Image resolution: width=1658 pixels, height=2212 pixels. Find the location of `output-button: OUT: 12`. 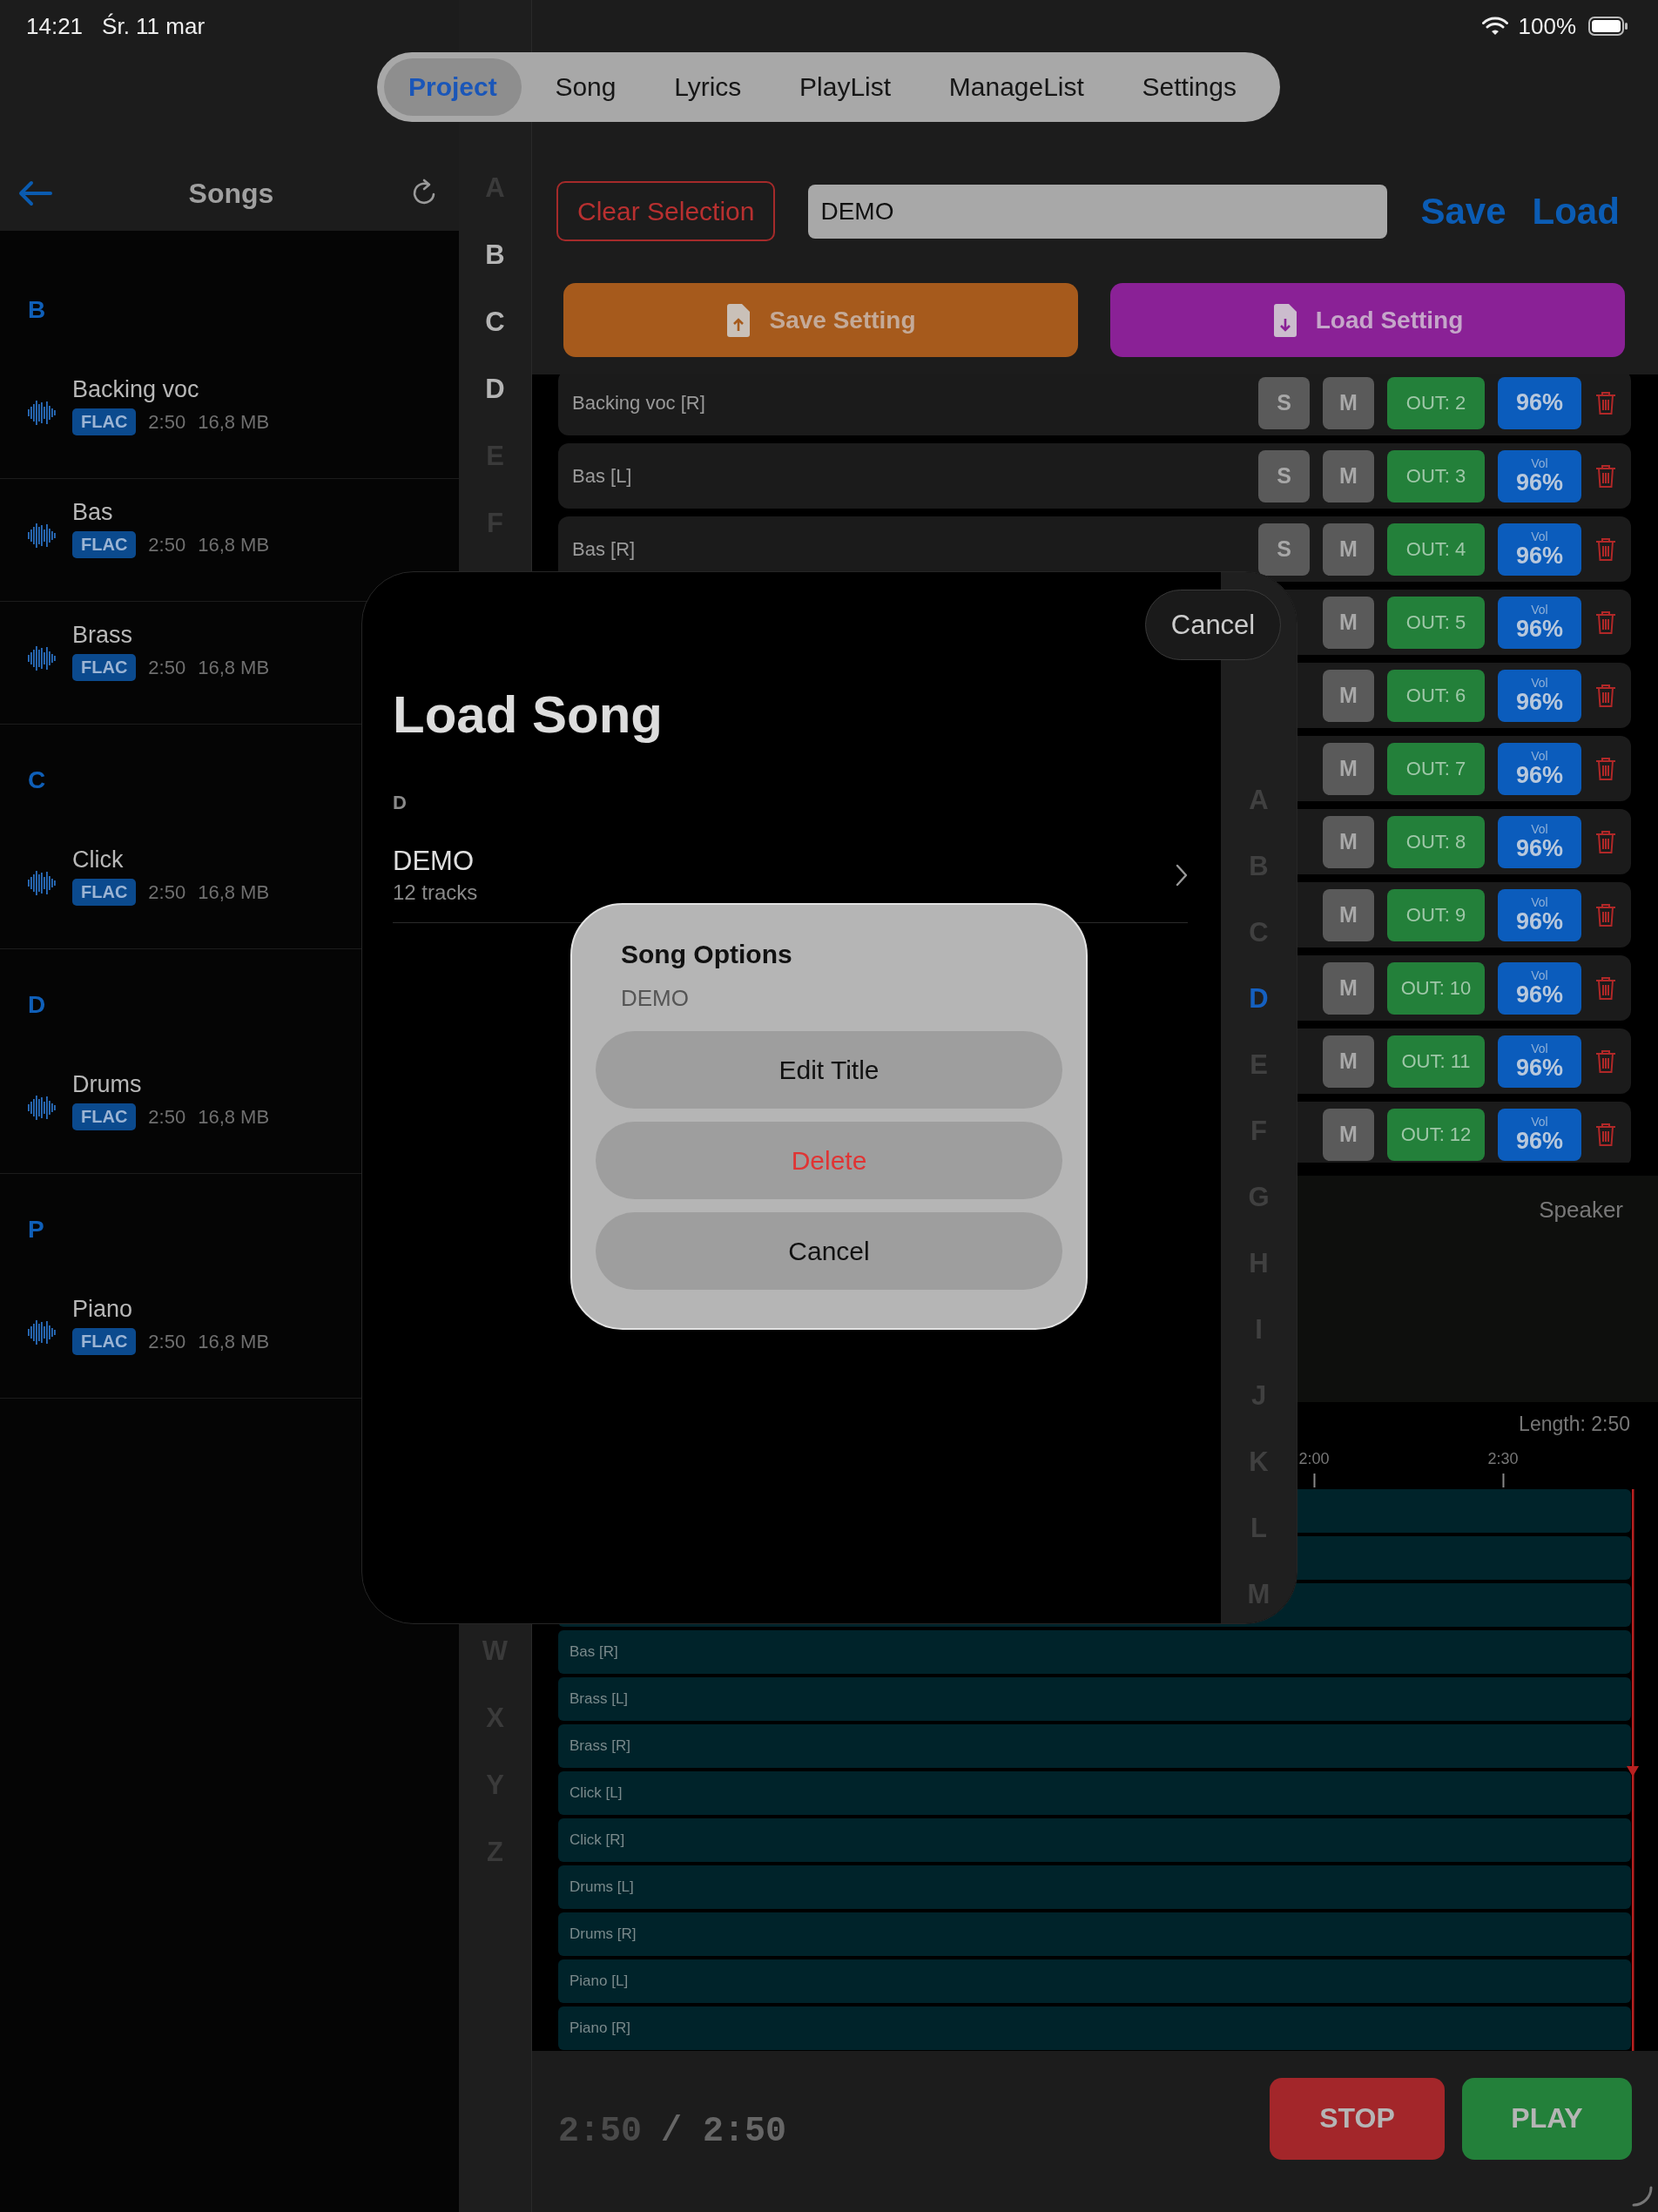

output-button: OUT: 12 is located at coordinates (1436, 1134).